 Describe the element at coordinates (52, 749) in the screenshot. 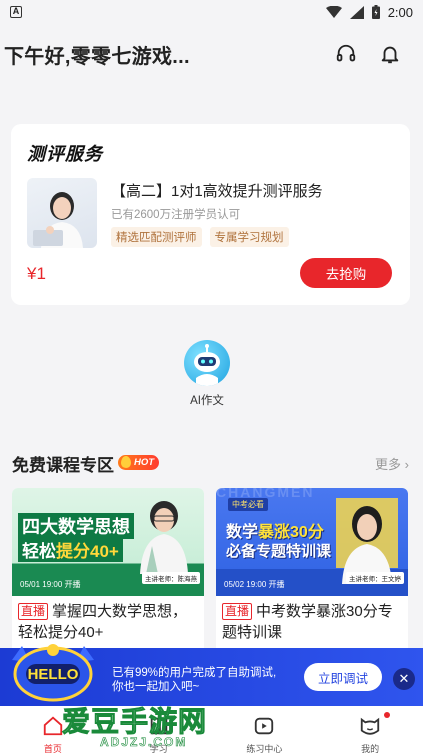

I see `nav-label: 首页` at that location.